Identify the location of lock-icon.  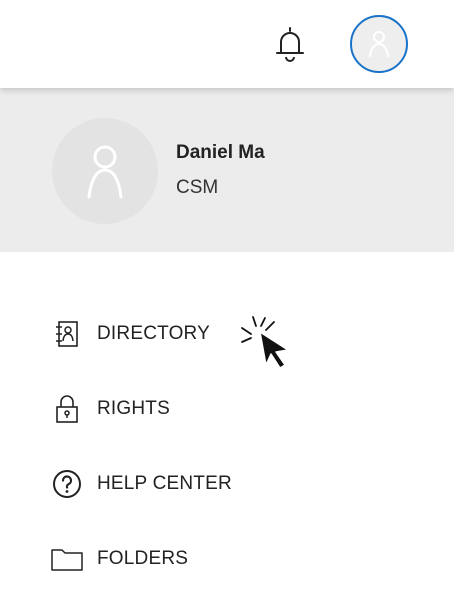
(67, 409).